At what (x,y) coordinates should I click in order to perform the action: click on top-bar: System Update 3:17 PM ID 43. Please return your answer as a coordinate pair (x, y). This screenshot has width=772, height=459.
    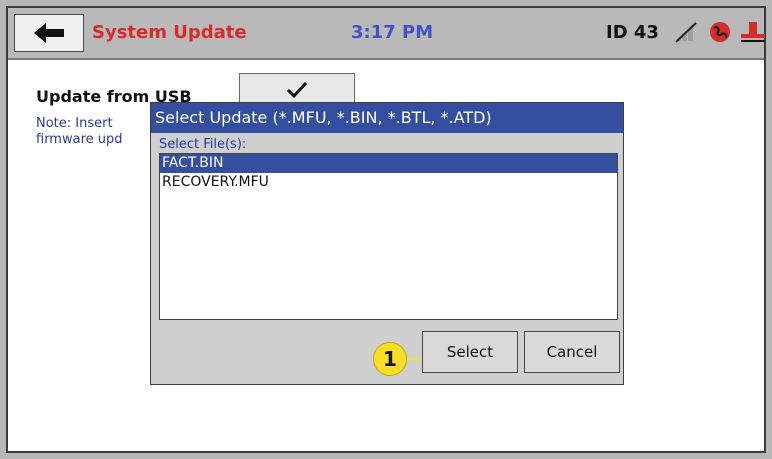
    Looking at the image, I should click on (387, 34).